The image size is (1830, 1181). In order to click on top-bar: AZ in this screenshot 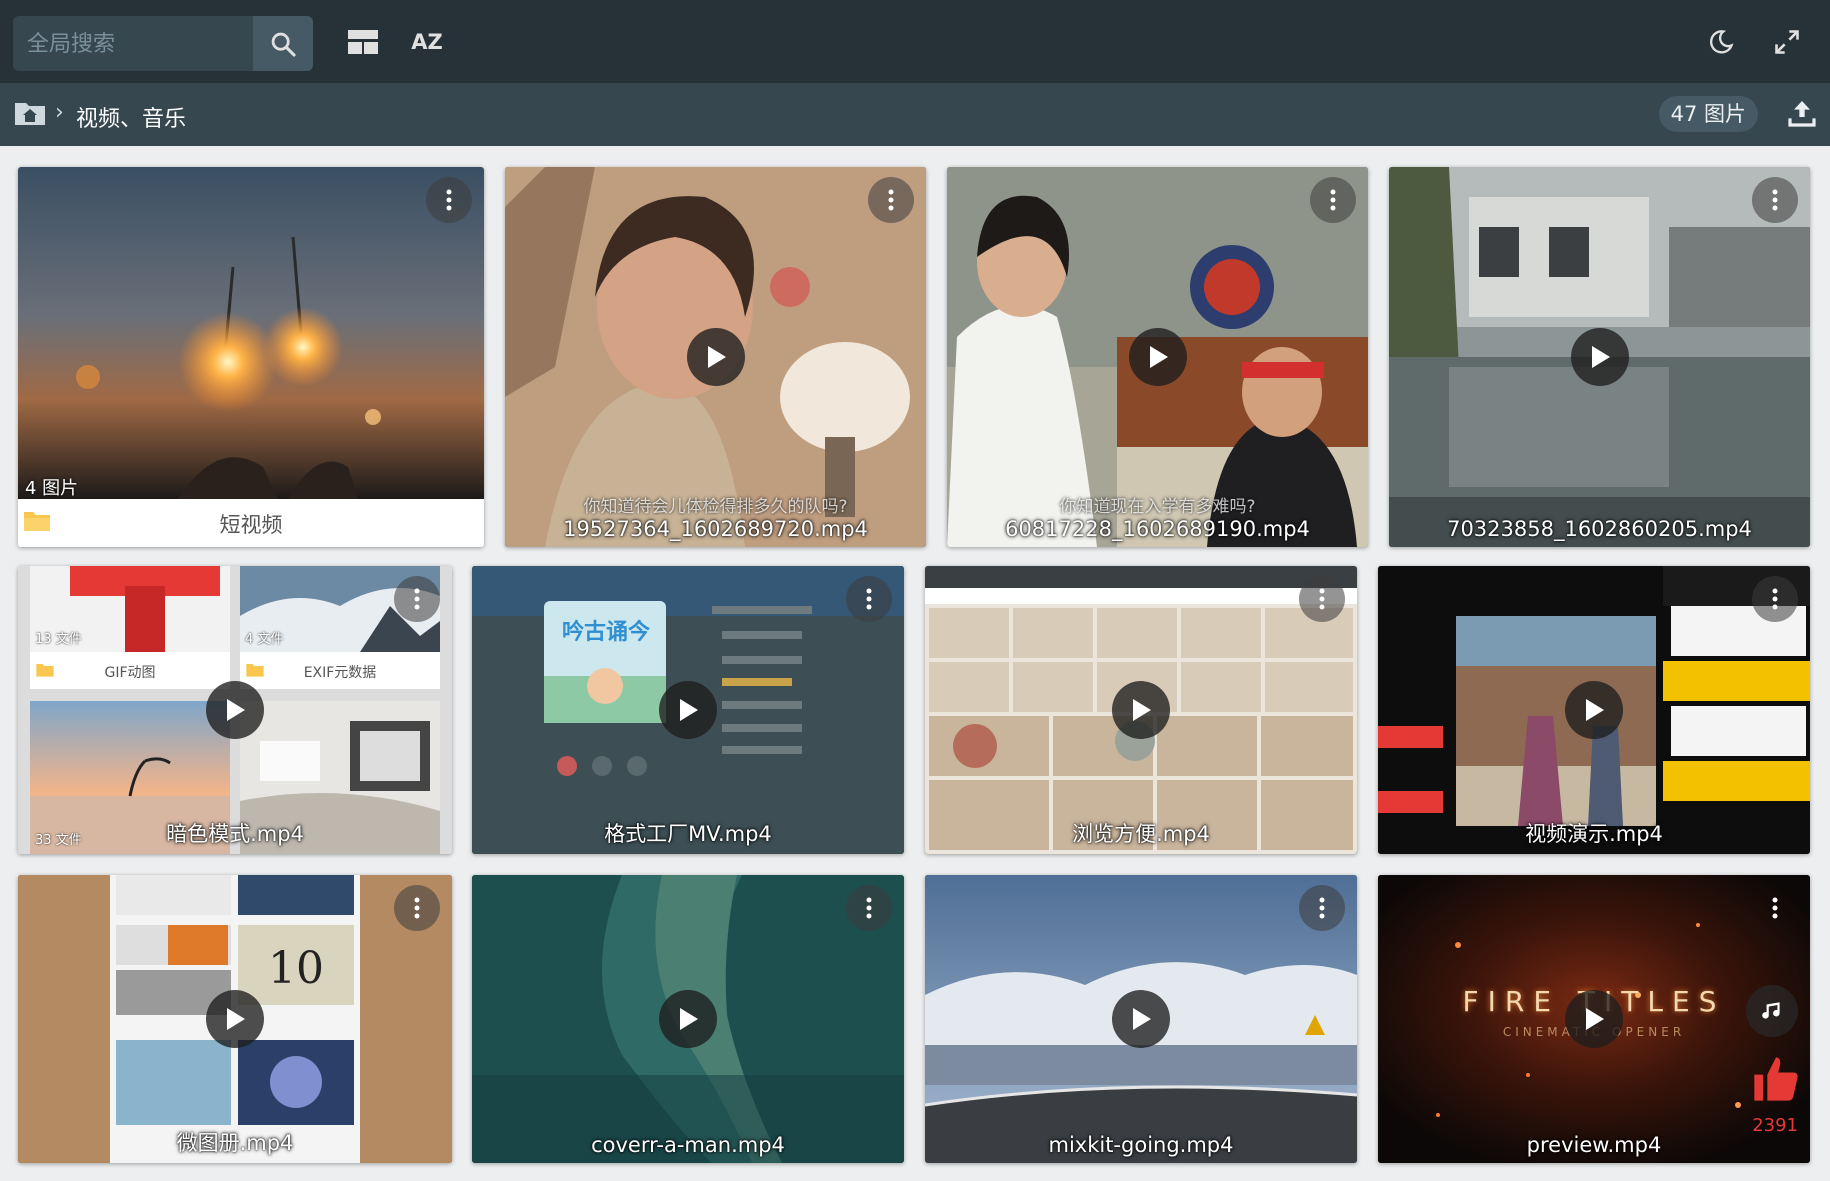, I will do `click(915, 41)`.